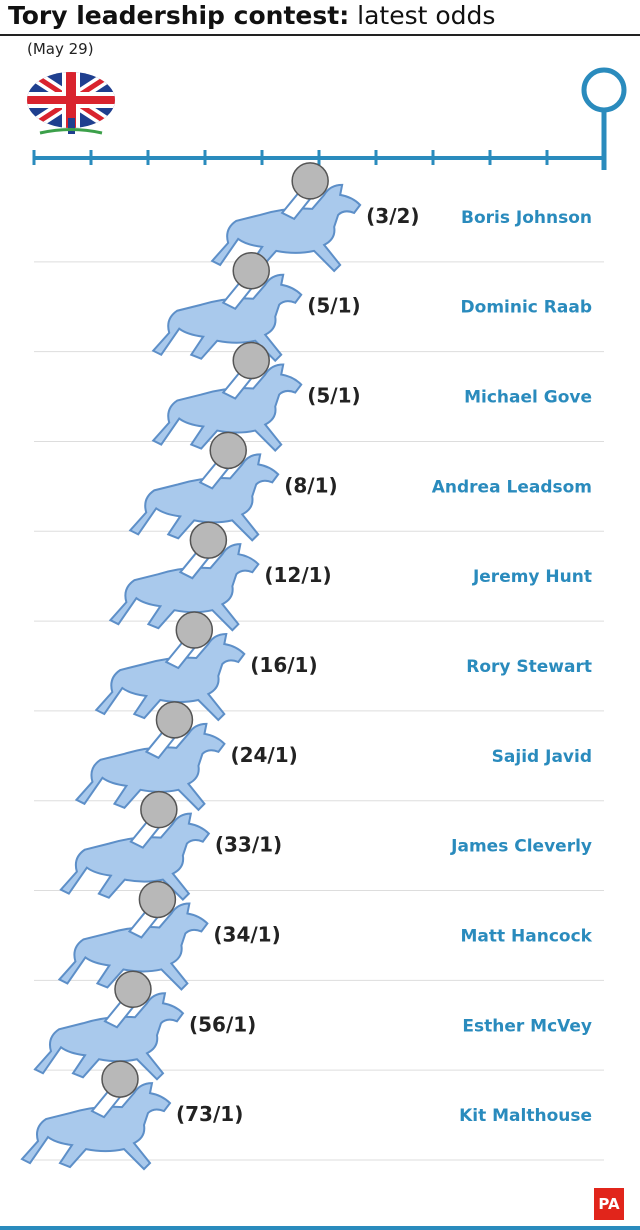  Describe the element at coordinates (392, 216) in the screenshot. I see `odds-label: (3/2)` at that location.